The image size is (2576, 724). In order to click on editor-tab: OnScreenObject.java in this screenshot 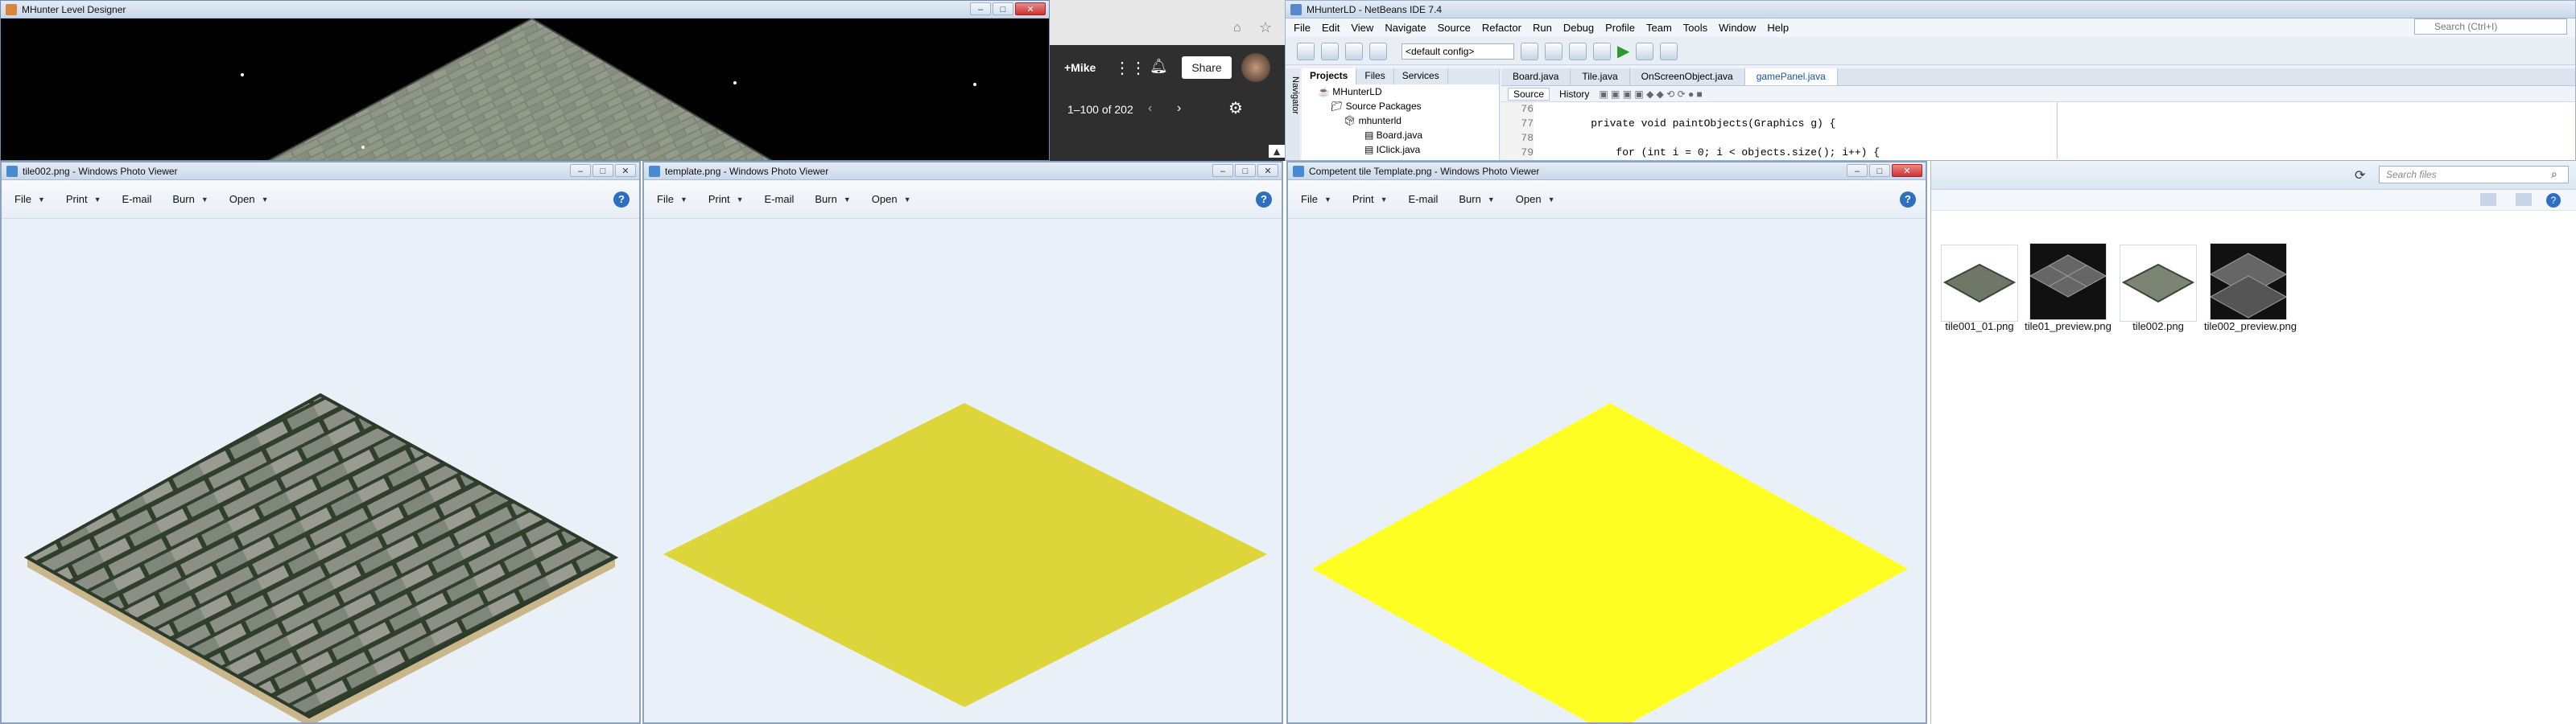, I will do `click(1688, 76)`.